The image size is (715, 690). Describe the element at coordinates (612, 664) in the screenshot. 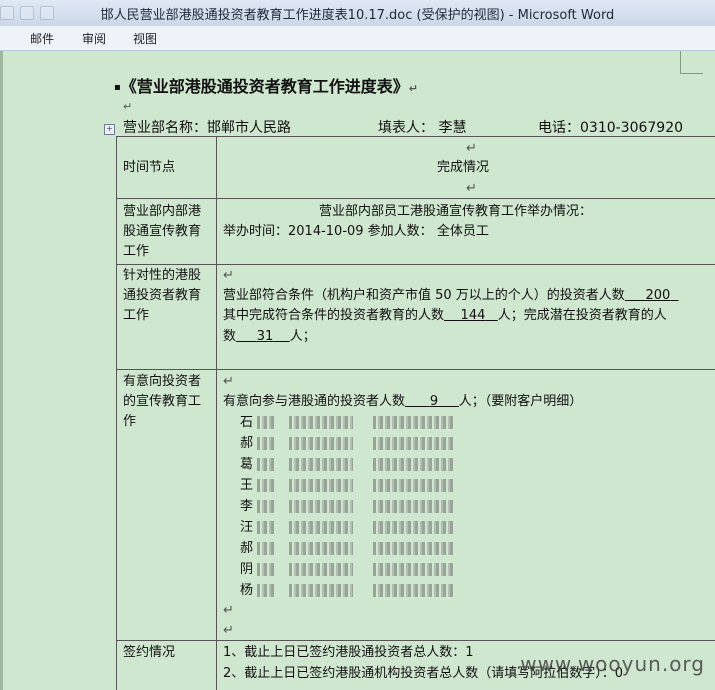

I see `watermark: www.wooyun.org` at that location.